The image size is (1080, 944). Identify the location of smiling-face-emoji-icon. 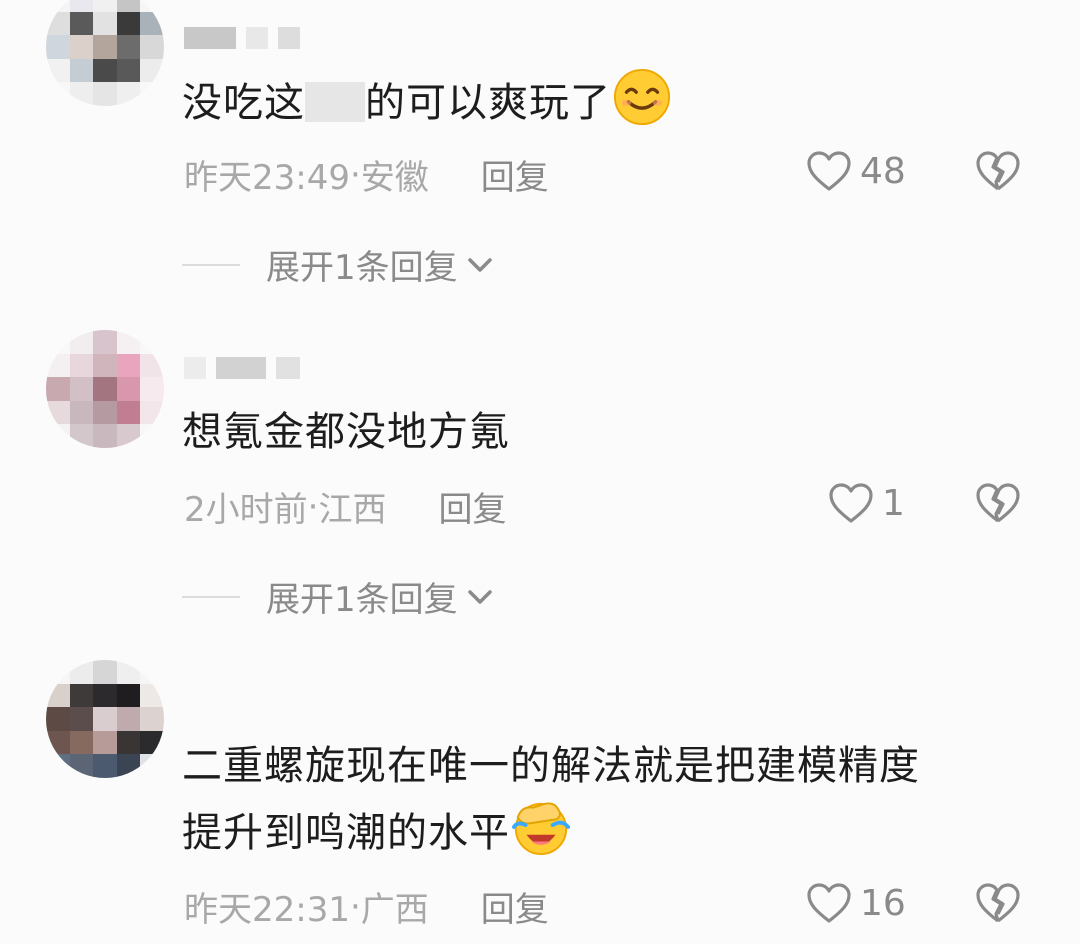
(642, 97).